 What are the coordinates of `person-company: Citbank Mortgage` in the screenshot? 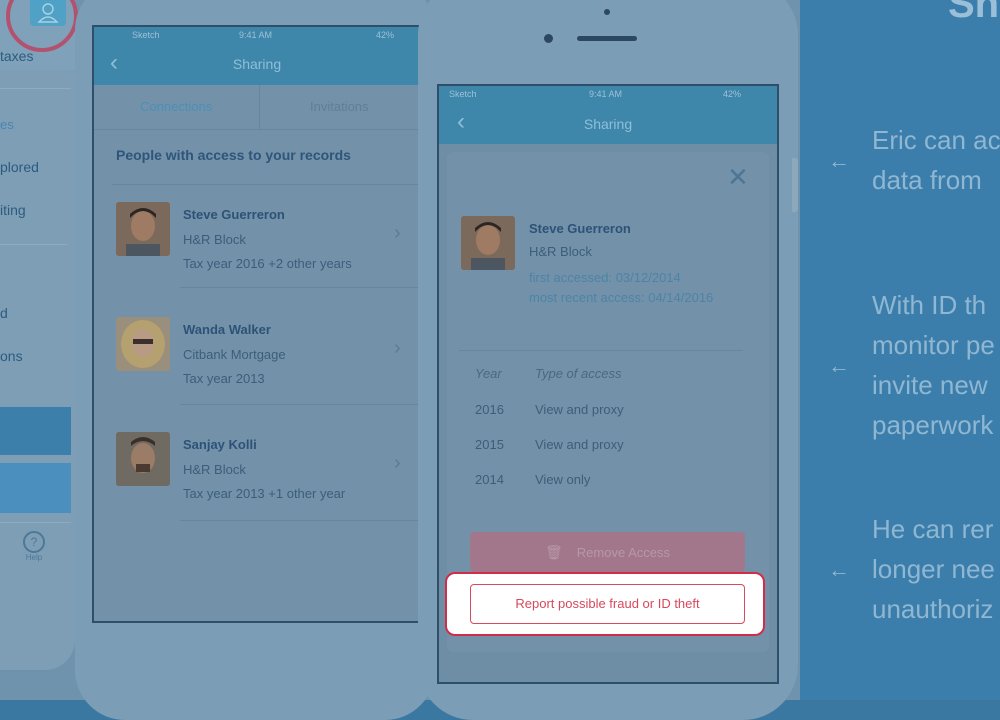 It's located at (234, 354).